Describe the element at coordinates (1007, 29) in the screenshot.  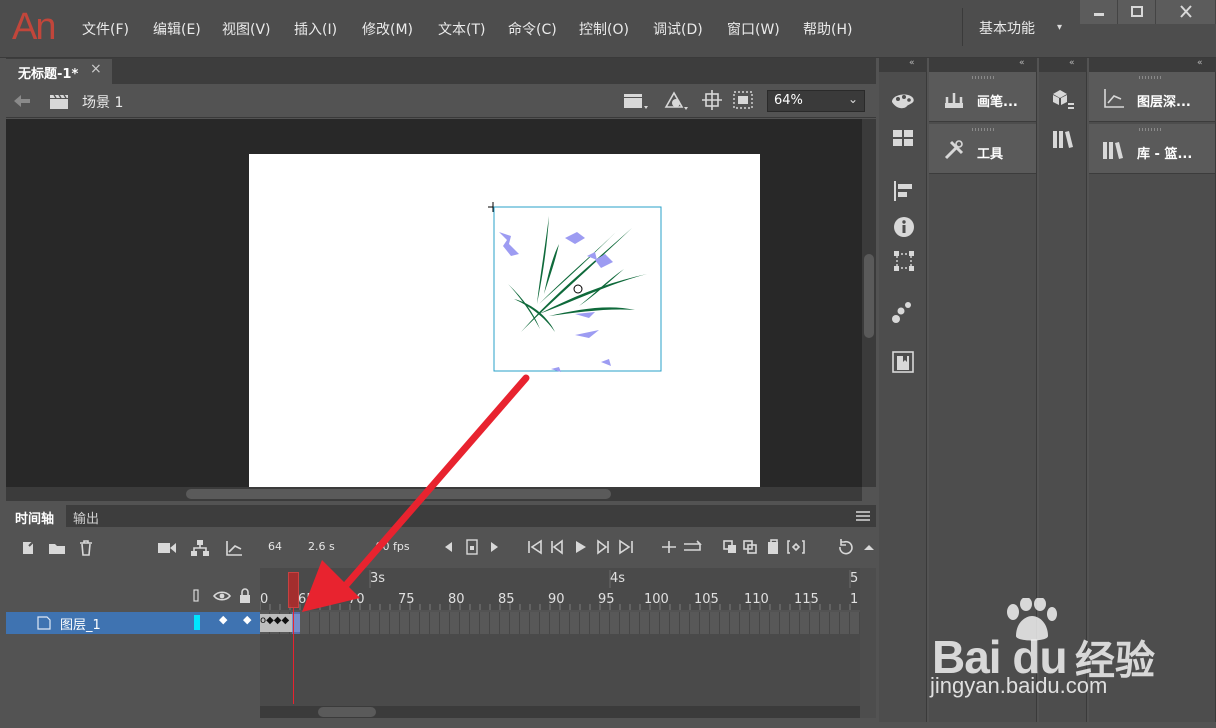
I see `workspace-label: 基本功能` at that location.